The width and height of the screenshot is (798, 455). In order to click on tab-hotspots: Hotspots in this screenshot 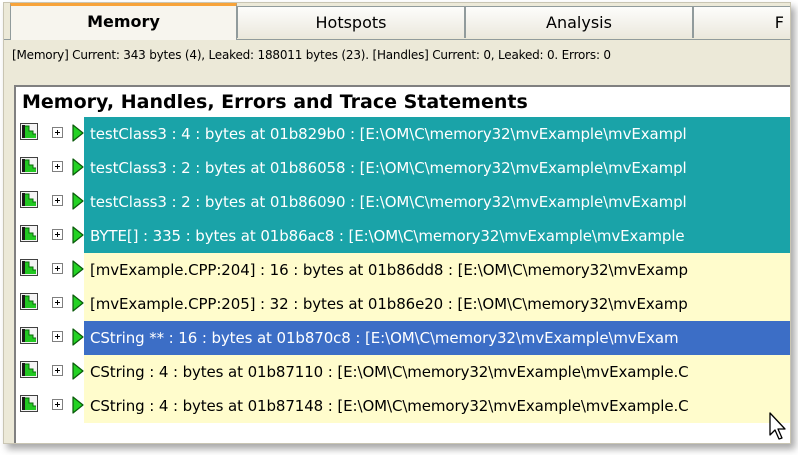, I will do `click(351, 22)`.